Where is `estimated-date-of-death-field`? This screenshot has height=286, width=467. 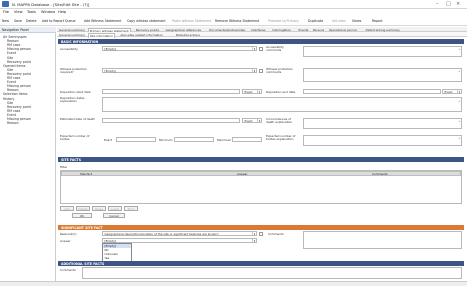 estimated-date-of-death-field is located at coordinates (171, 120).